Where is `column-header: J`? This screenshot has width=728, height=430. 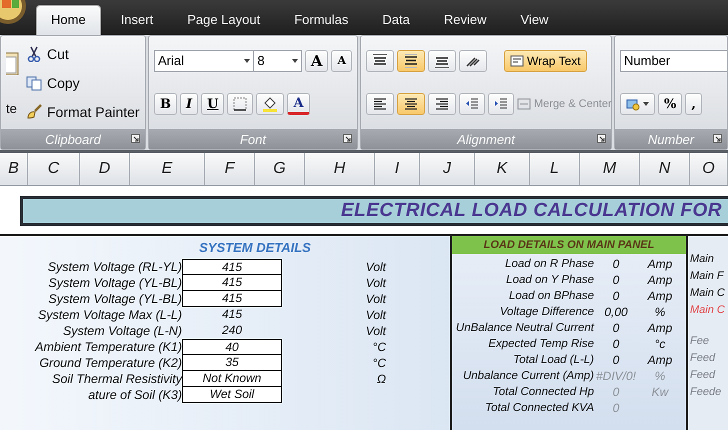 column-header: J is located at coordinates (447, 169).